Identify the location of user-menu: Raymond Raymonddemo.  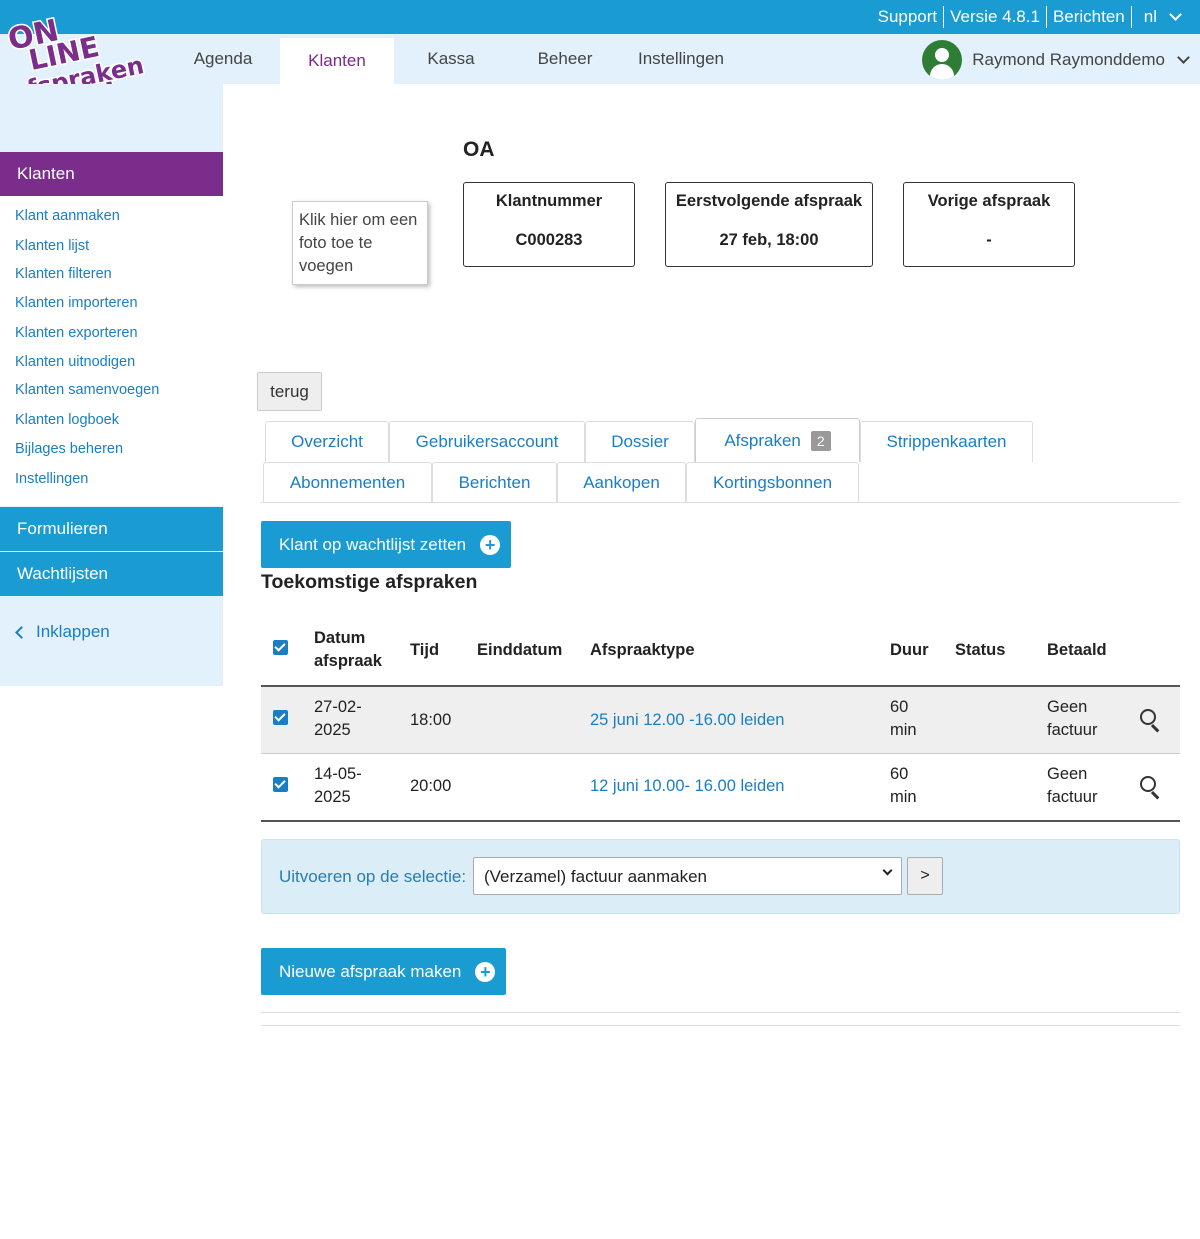
(1056, 60).